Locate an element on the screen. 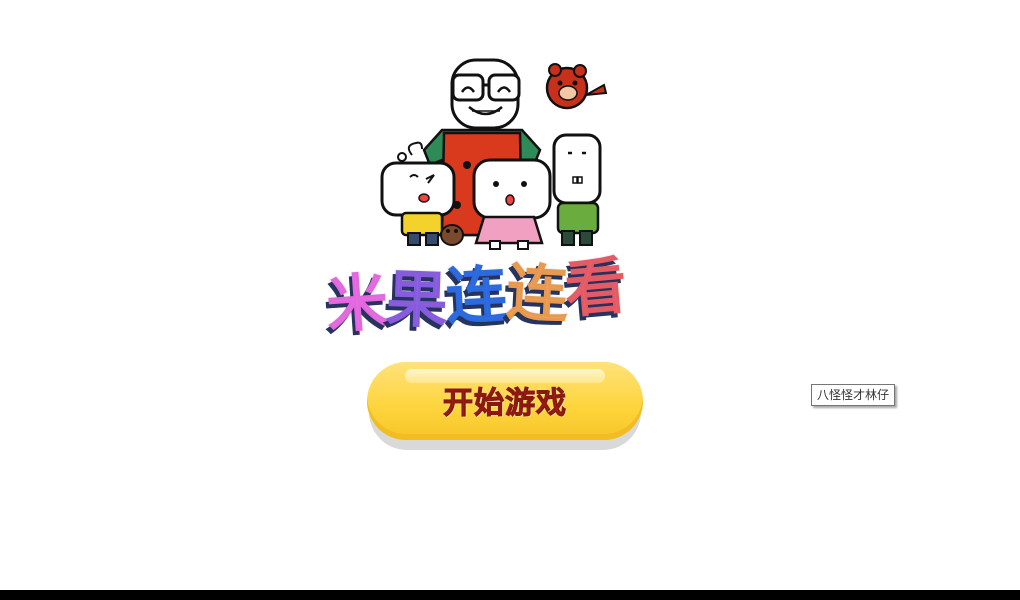  start-game-button: 开始游戏 is located at coordinates (505, 406).